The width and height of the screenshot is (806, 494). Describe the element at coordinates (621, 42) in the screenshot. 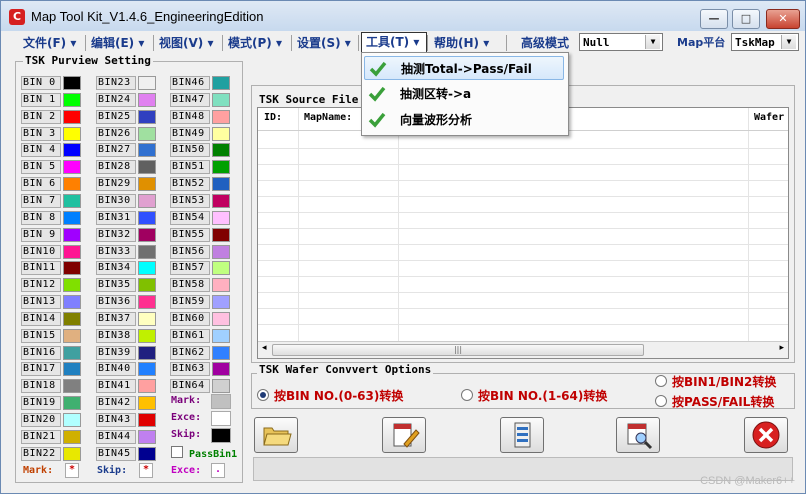

I see `mode-select: Null ▼` at that location.